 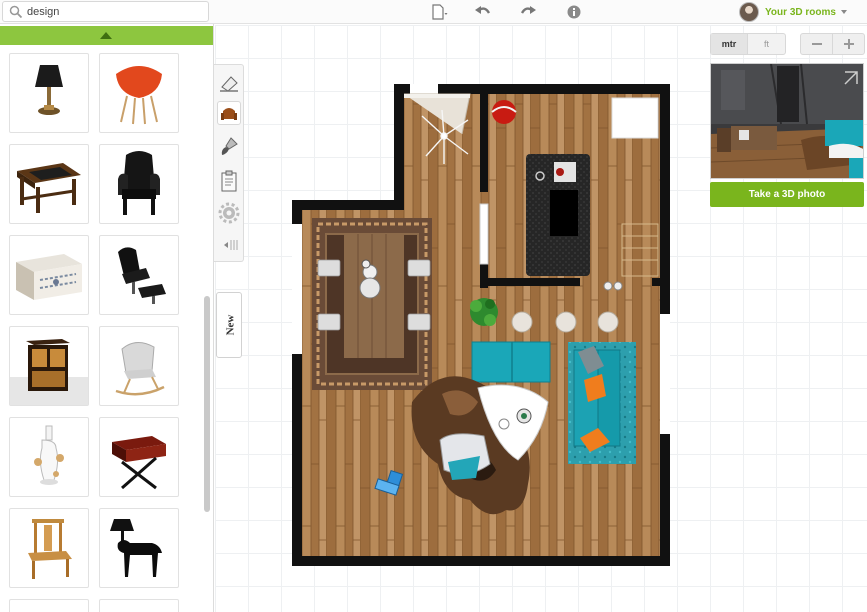 I want to click on redo-icon, so click(x=528, y=12).